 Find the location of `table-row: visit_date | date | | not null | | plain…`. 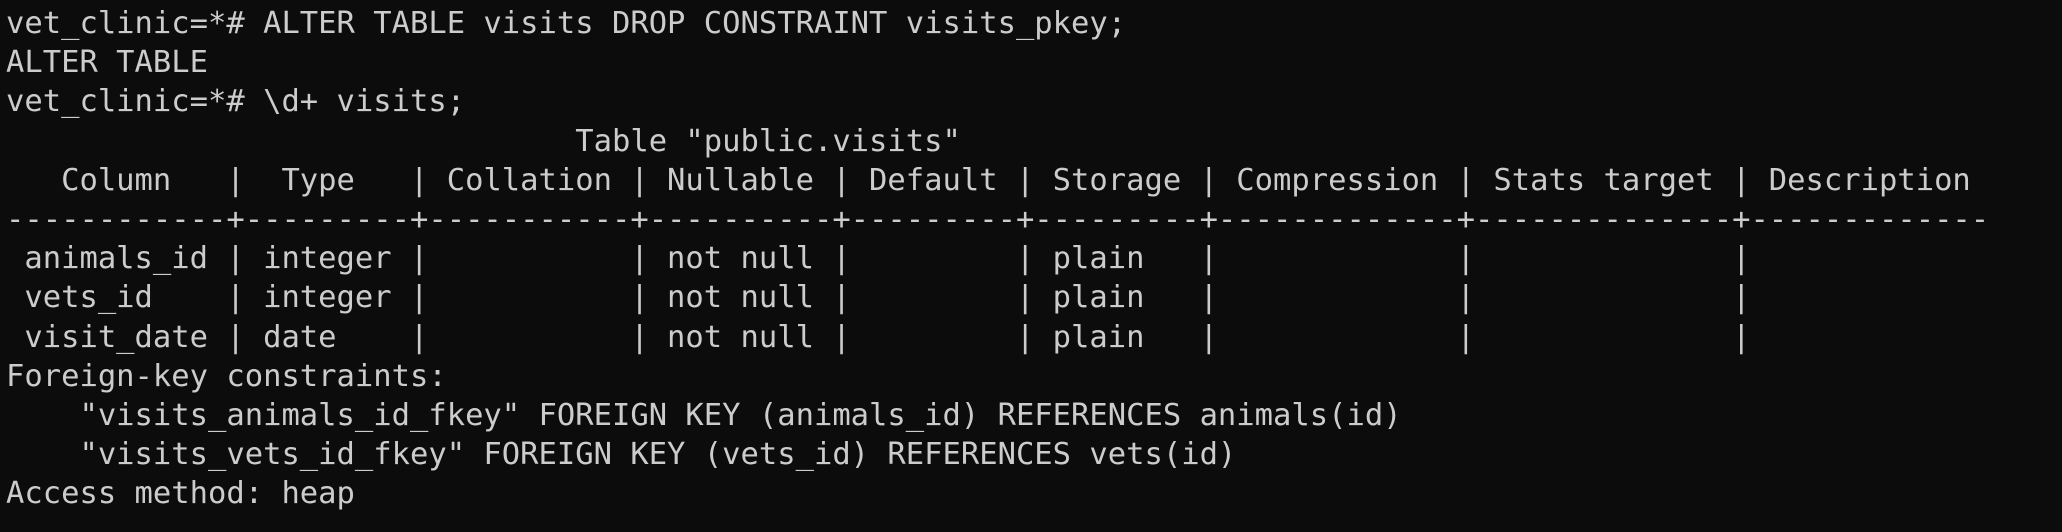

table-row: visit_date | date | | not null | | plain… is located at coordinates (878, 337).